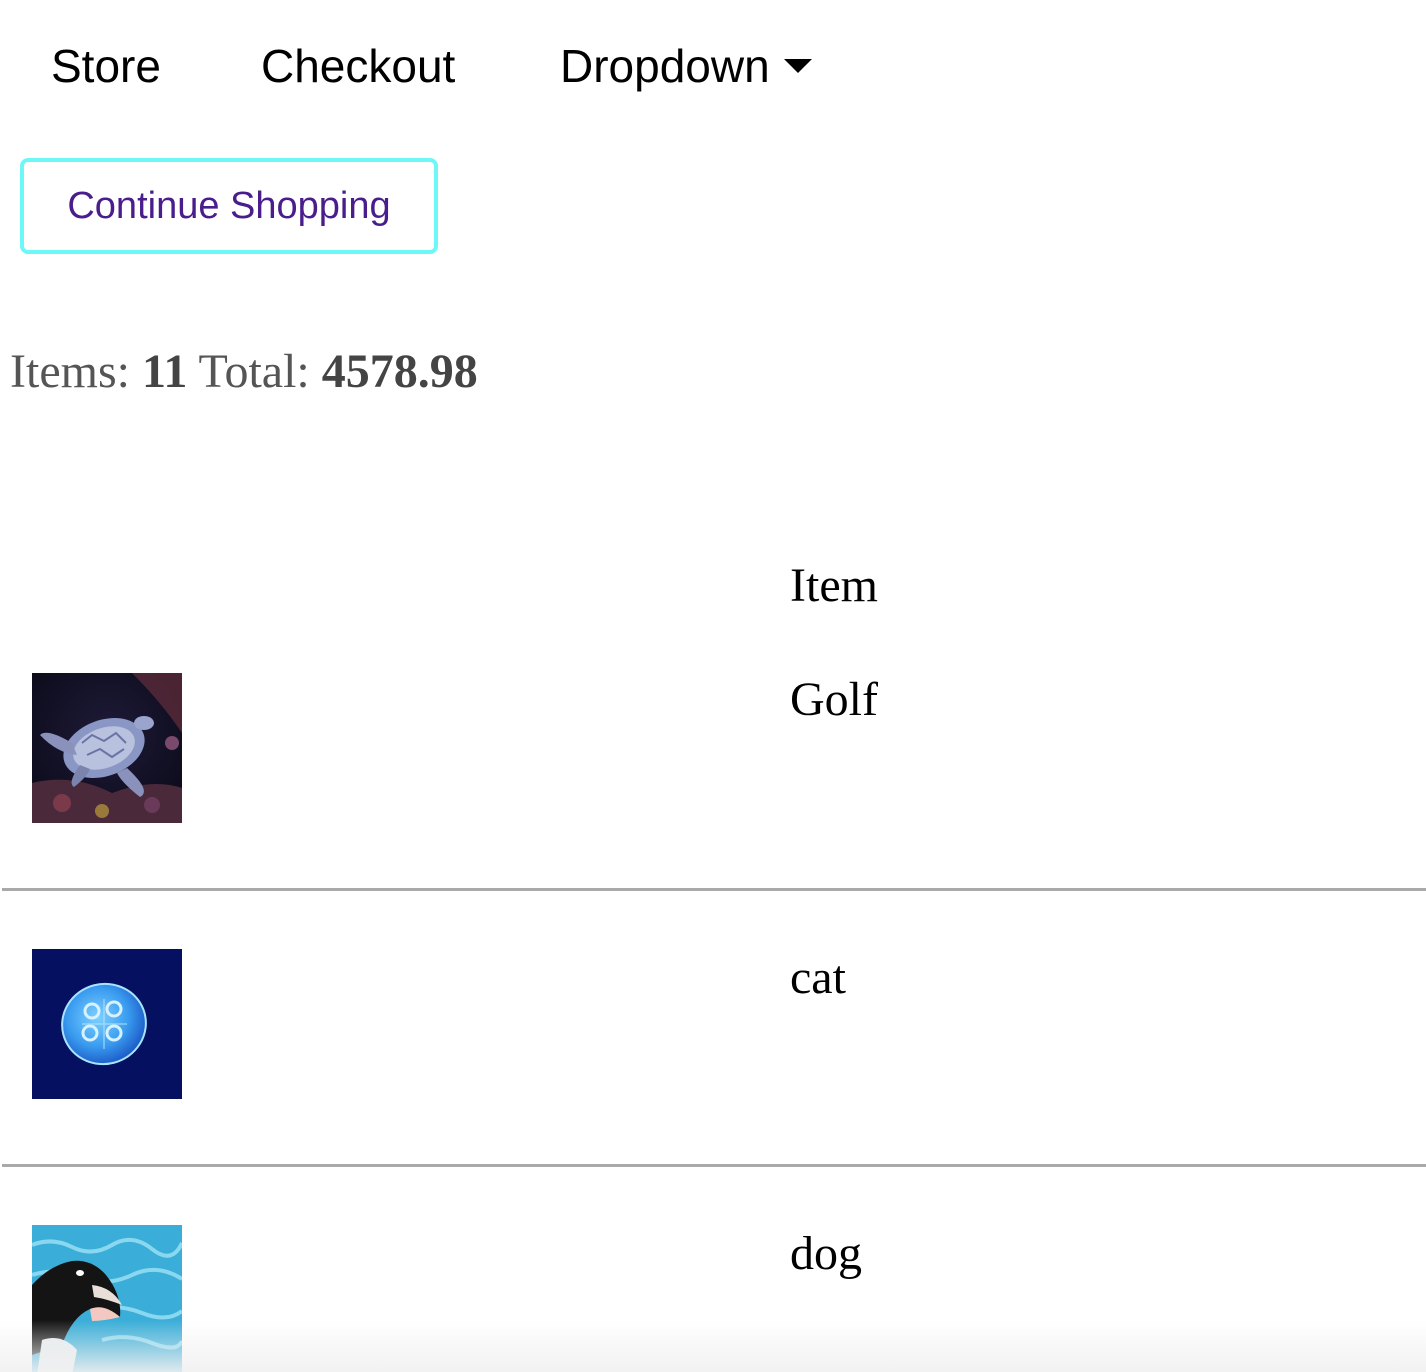 The width and height of the screenshot is (1426, 1372). What do you see at coordinates (826, 1253) in the screenshot?
I see `item-name: dog` at bounding box center [826, 1253].